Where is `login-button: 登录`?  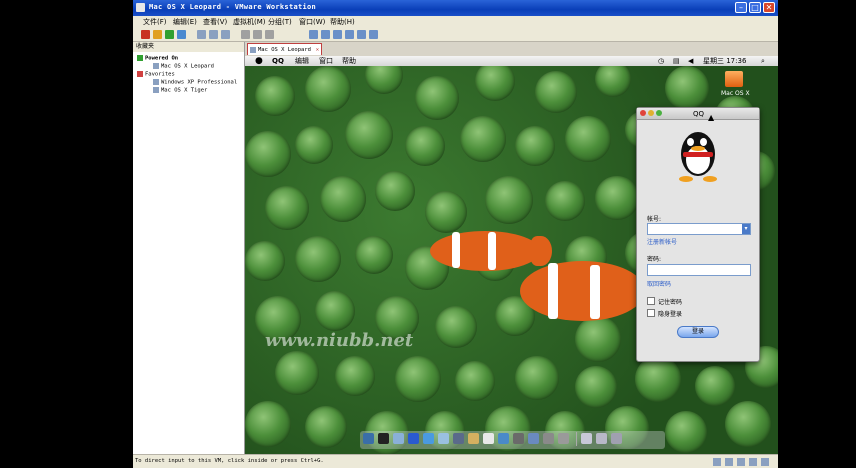 login-button: 登录 is located at coordinates (698, 332).